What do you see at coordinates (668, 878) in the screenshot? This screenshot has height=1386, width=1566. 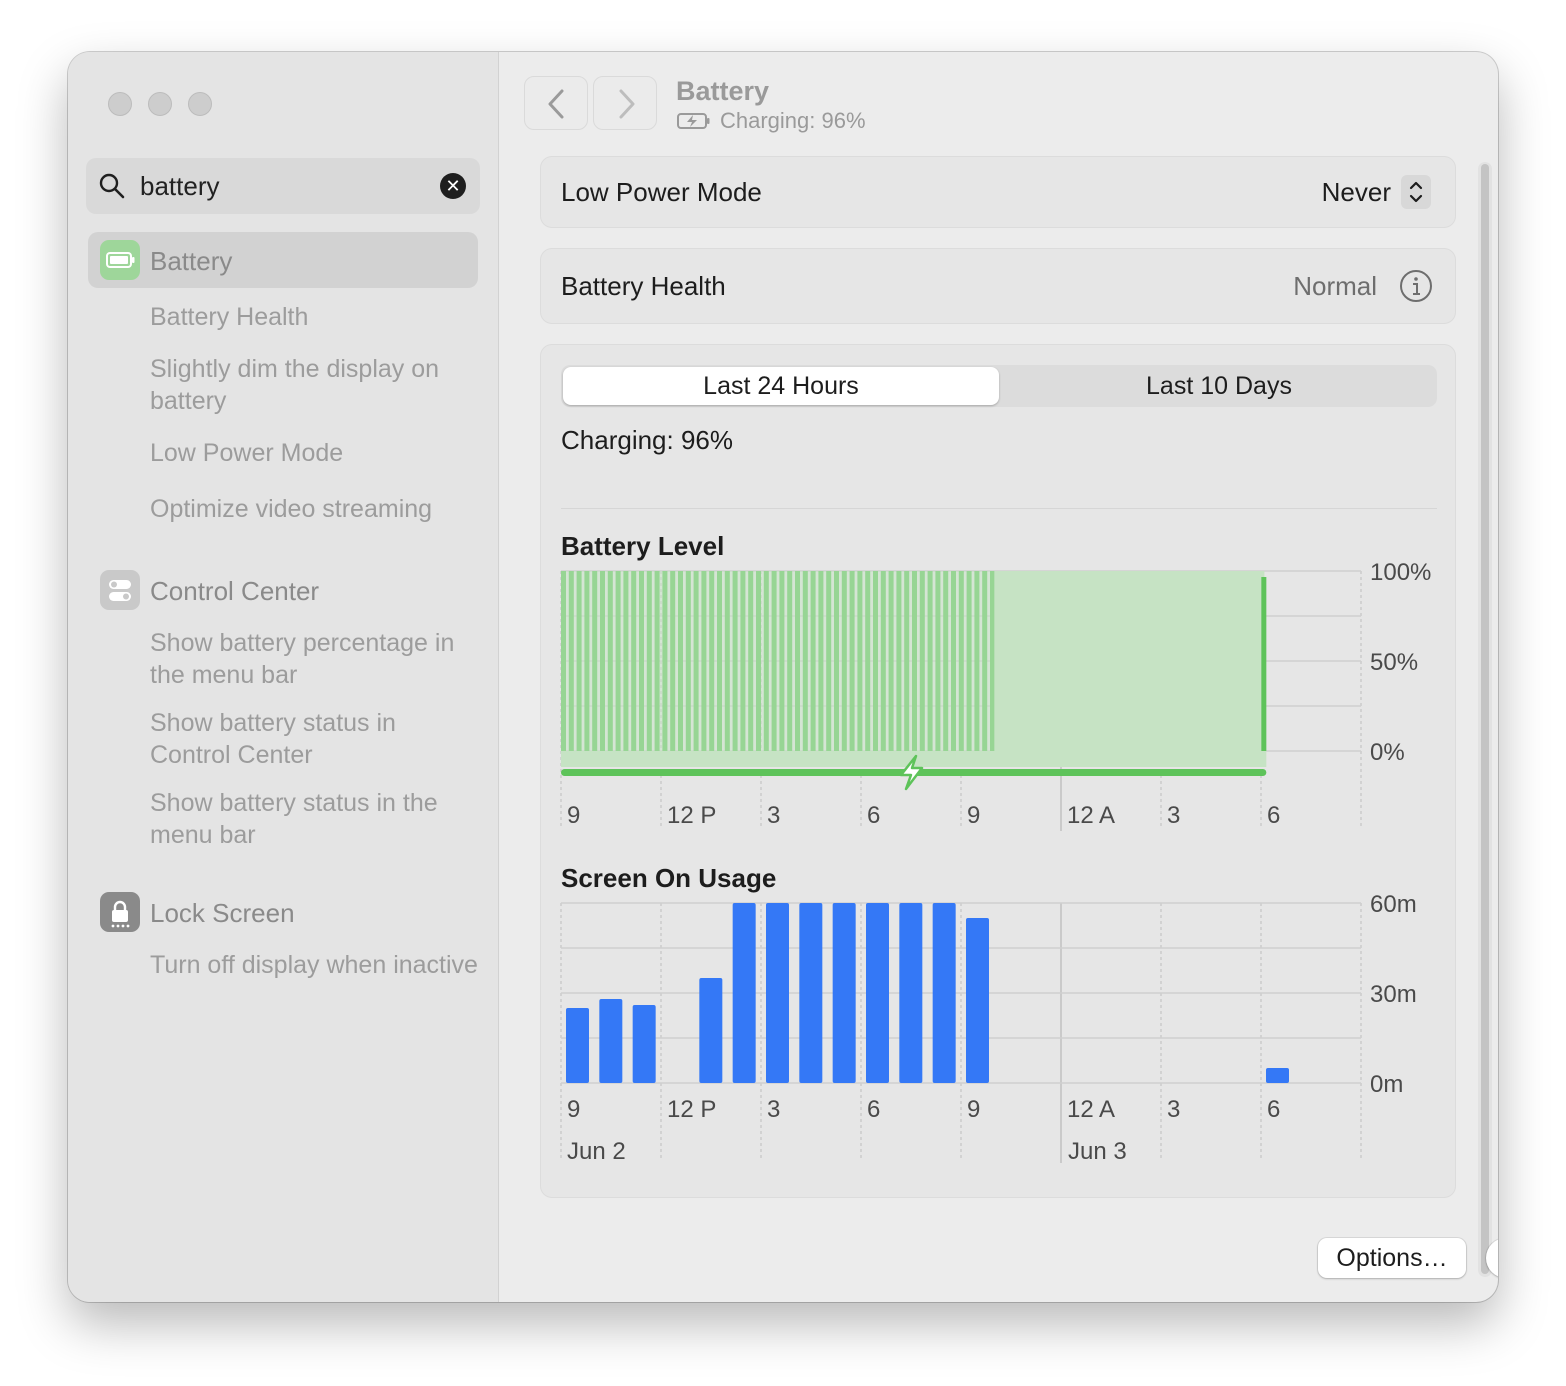 I see `screen-usage-title: Screen On Usage` at bounding box center [668, 878].